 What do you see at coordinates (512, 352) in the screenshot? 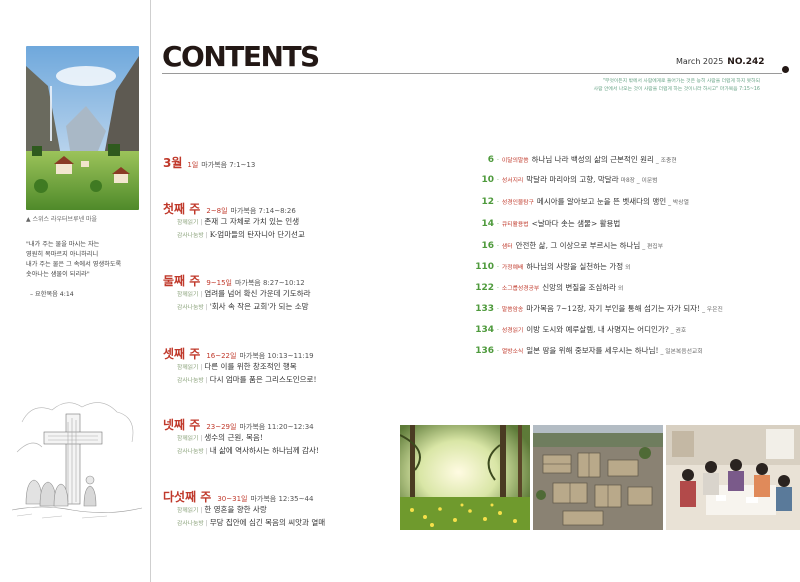
I see `article-category: 열방소식` at bounding box center [512, 352].